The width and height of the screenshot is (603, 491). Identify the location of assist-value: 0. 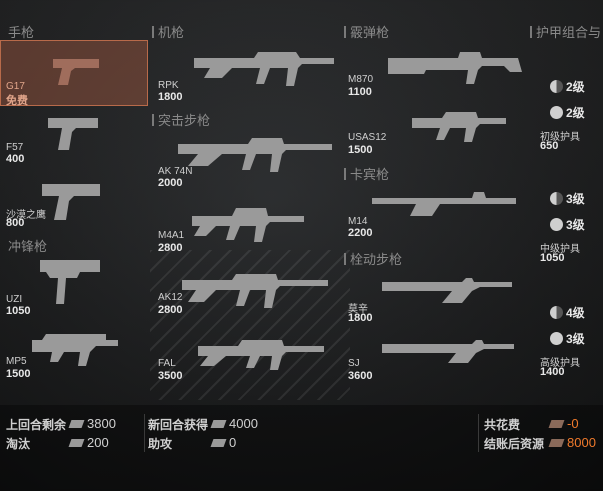
(223, 442).